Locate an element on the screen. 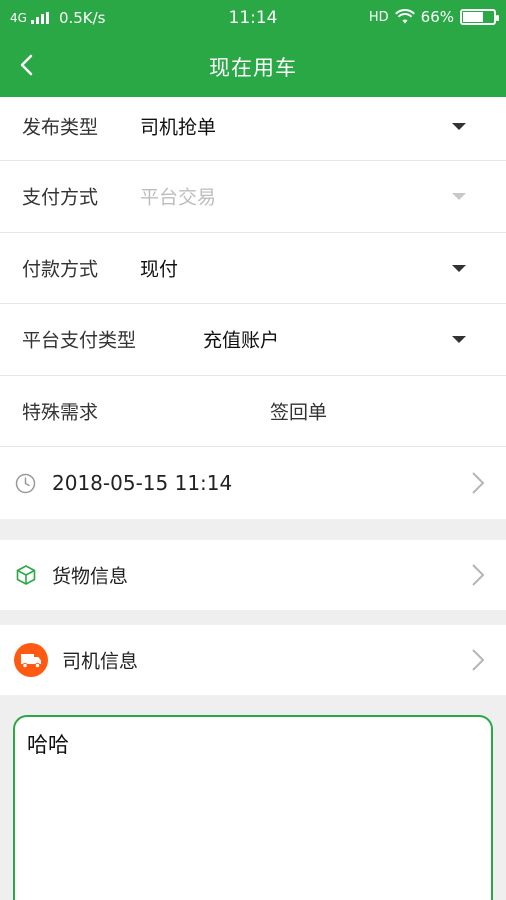 Image resolution: width=506 pixels, height=900 pixels. pay-type-value: 现付 is located at coordinates (159, 269).